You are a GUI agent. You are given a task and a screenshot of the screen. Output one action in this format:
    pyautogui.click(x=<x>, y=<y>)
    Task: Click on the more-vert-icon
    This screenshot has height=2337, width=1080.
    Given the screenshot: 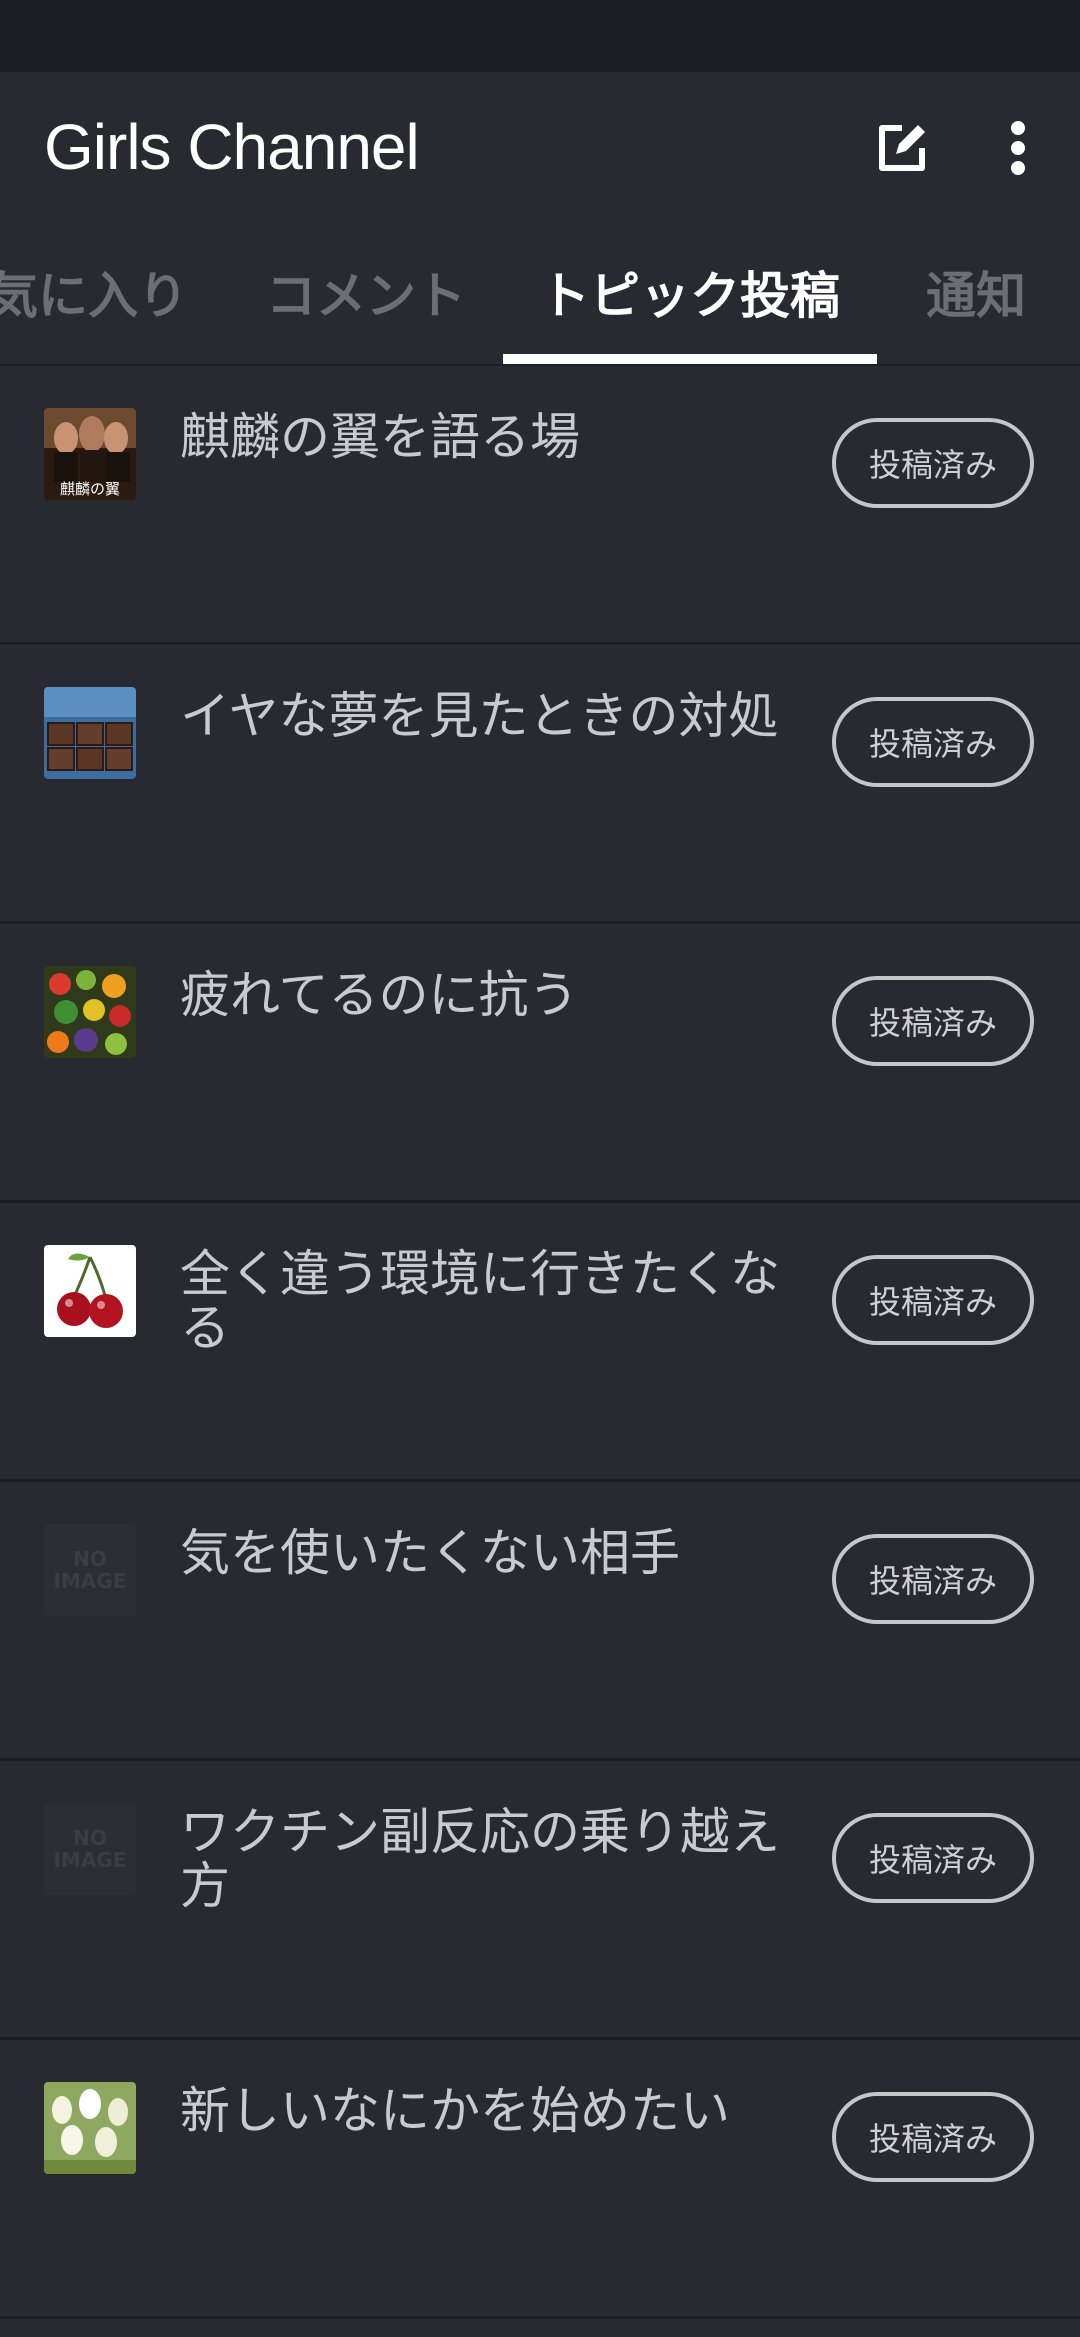 What is the action you would take?
    pyautogui.click(x=1018, y=148)
    